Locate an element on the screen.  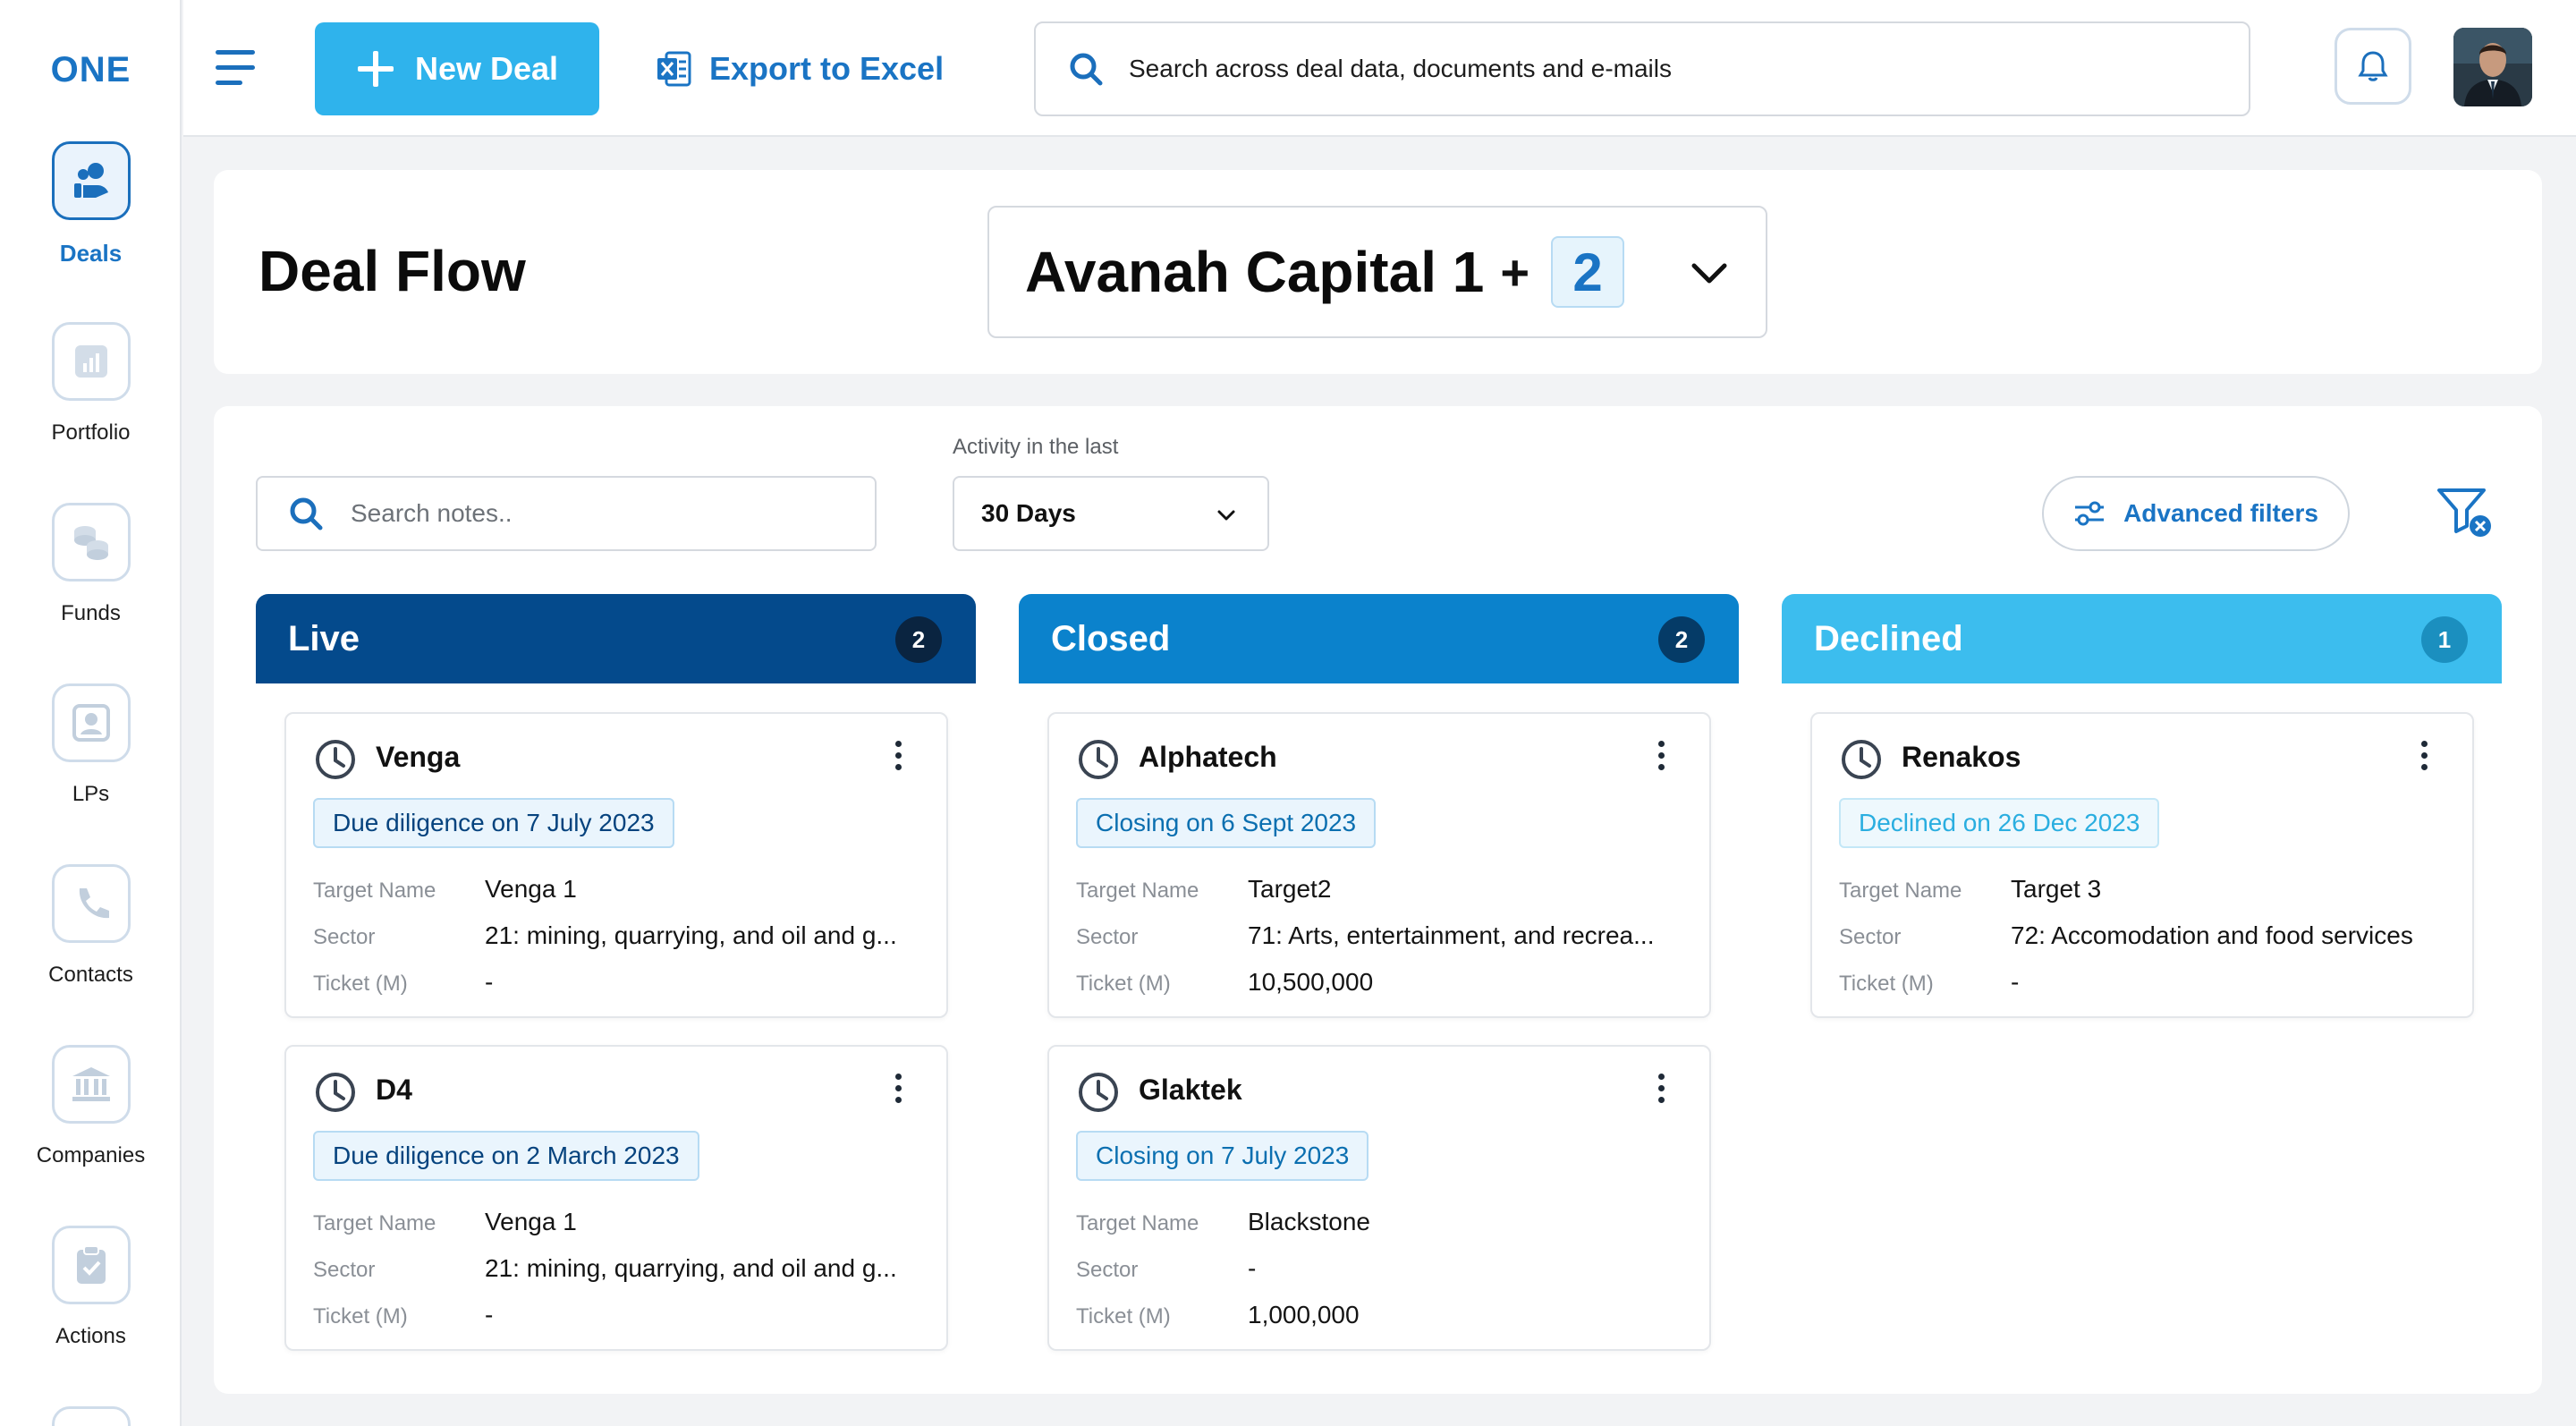
advanced-filters-button: Advanced filters is located at coordinates (2196, 513).